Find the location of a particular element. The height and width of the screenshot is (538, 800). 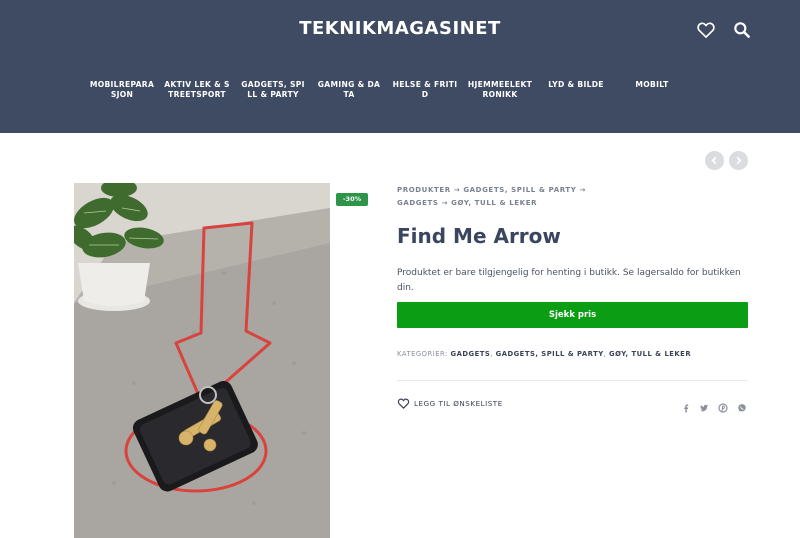

nav-item-lyd-bilde: LYD & BILDE is located at coordinates (576, 85).